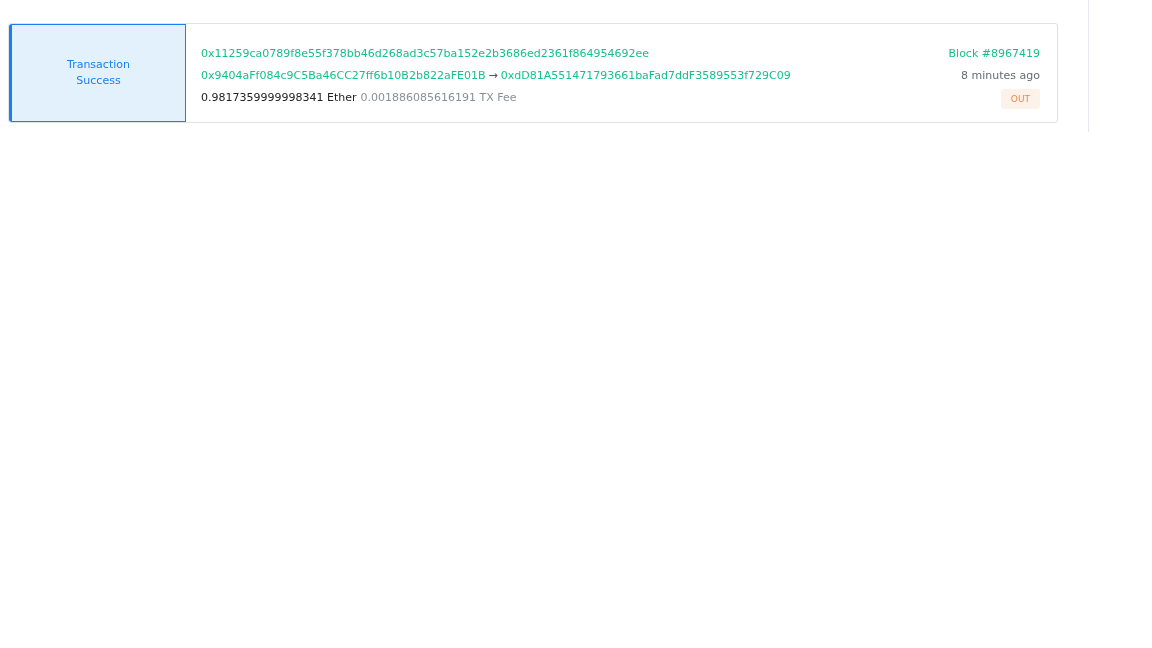 The image size is (1152, 648). Describe the element at coordinates (438, 98) in the screenshot. I see `fee-text: 0.001886085616191 TX Fee` at that location.